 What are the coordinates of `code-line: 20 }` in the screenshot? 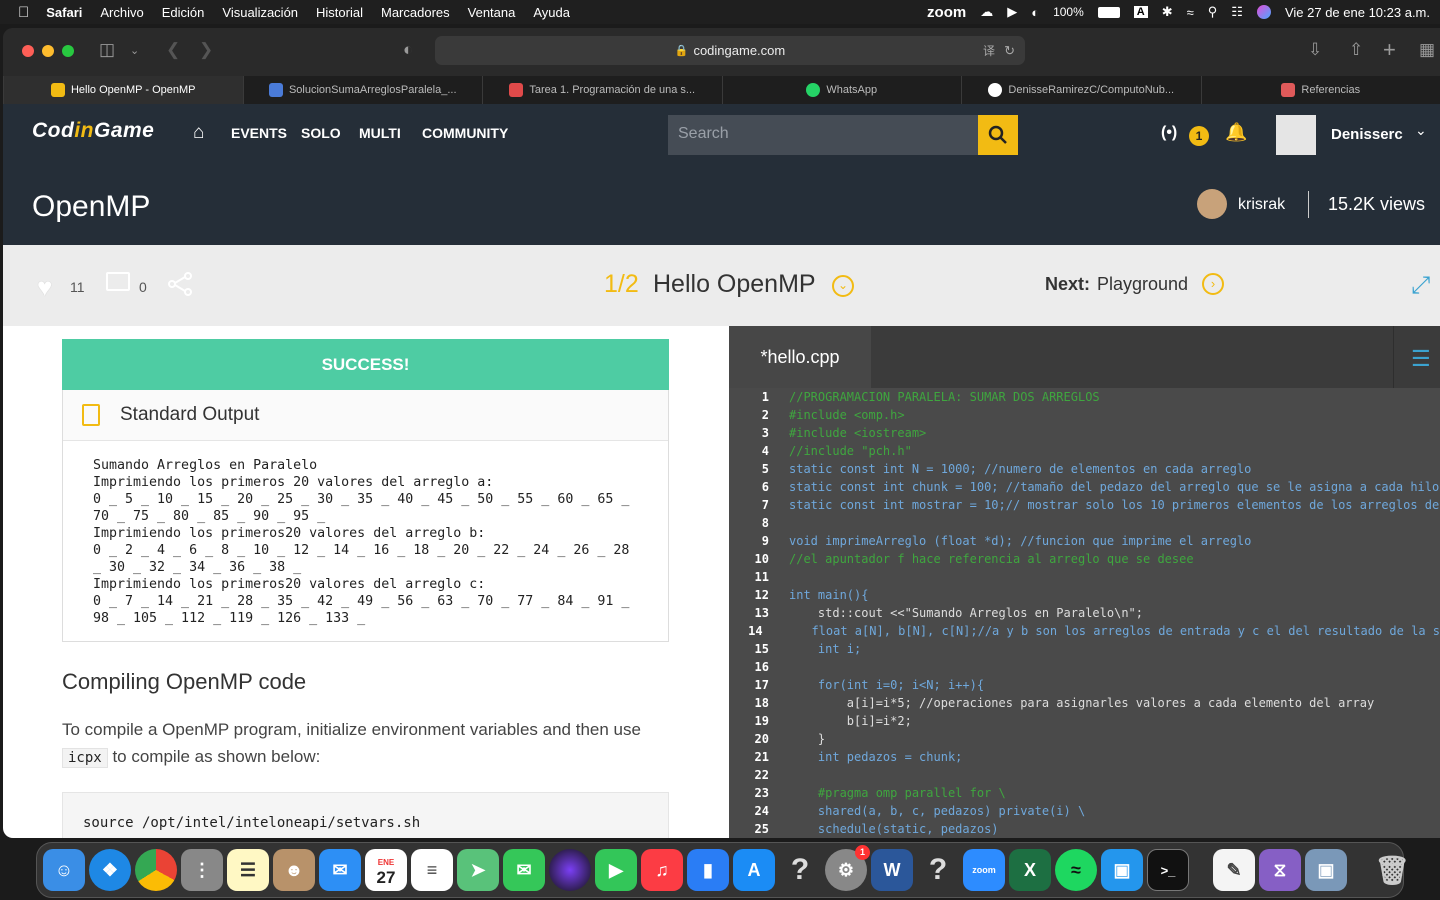 It's located at (1084, 739).